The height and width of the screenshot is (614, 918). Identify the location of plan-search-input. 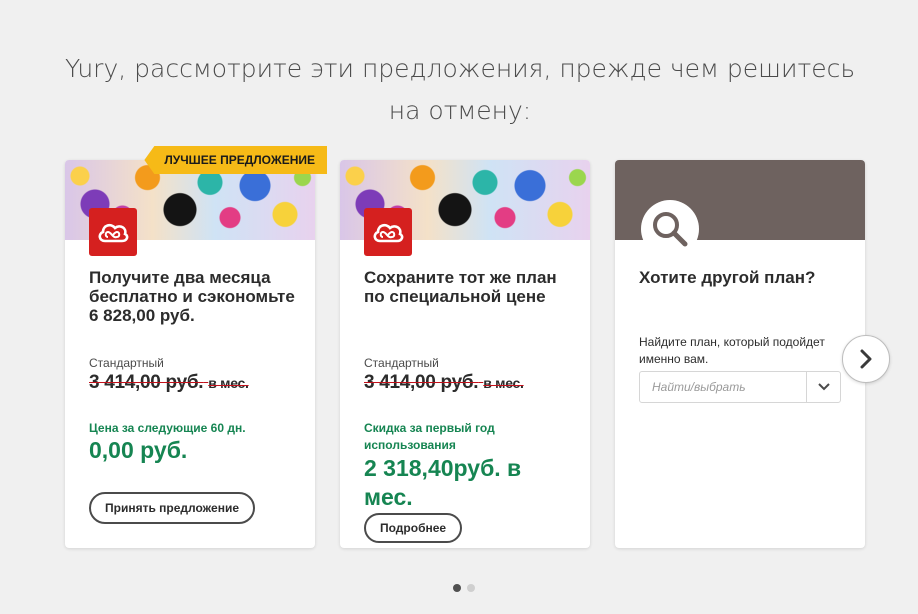
(723, 387).